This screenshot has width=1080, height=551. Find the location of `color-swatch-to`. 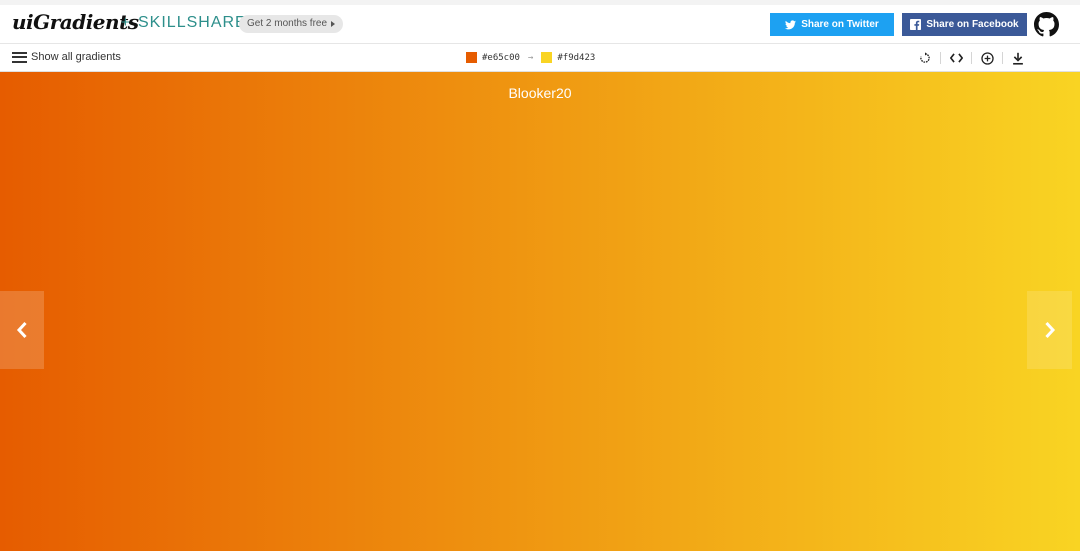

color-swatch-to is located at coordinates (547, 57).